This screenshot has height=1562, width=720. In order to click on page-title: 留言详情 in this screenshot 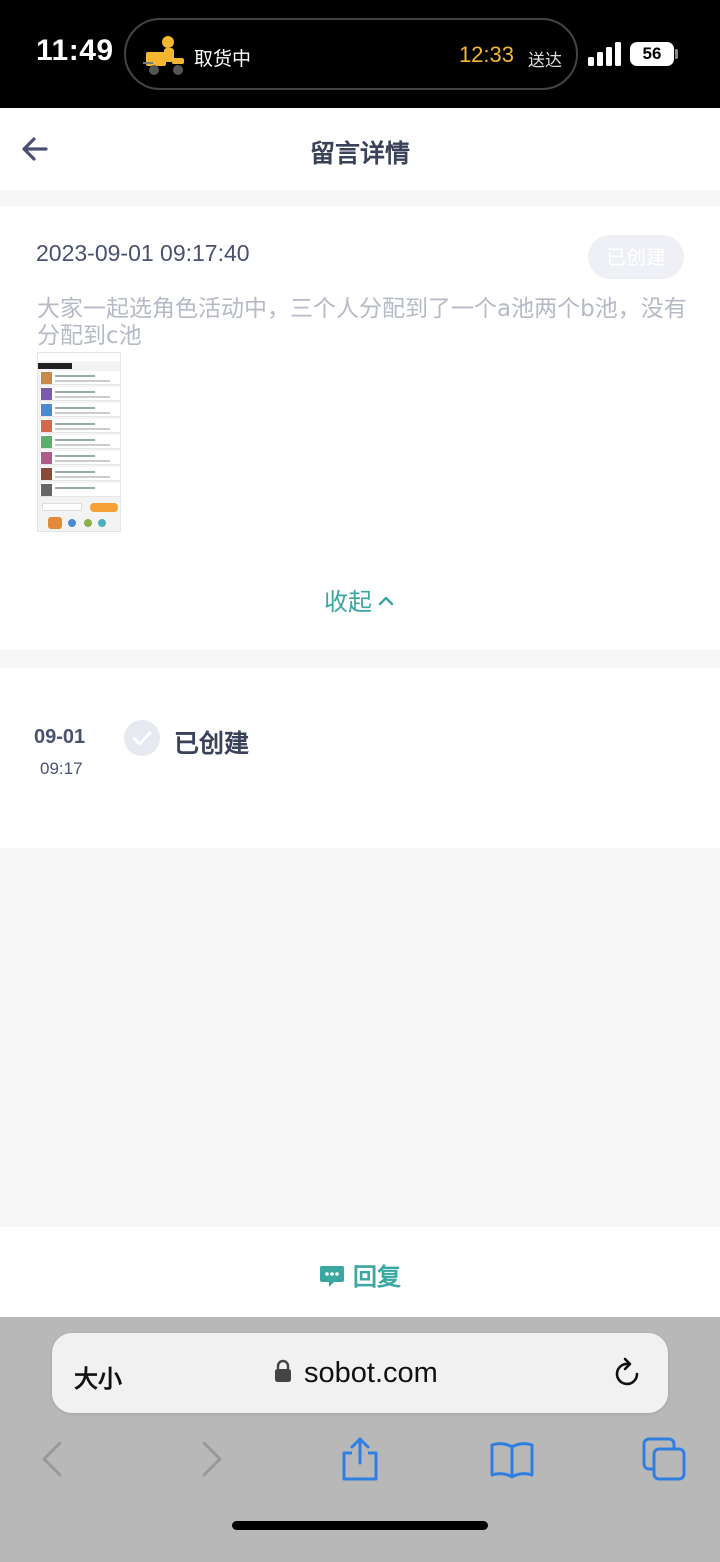, I will do `click(359, 153)`.